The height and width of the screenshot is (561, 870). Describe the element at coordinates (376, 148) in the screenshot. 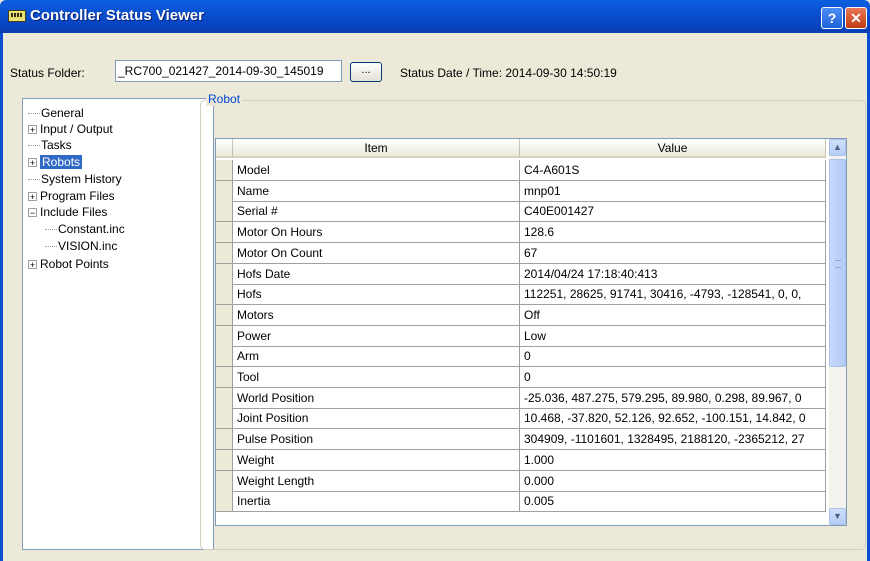

I see `column-header-item: Item` at that location.